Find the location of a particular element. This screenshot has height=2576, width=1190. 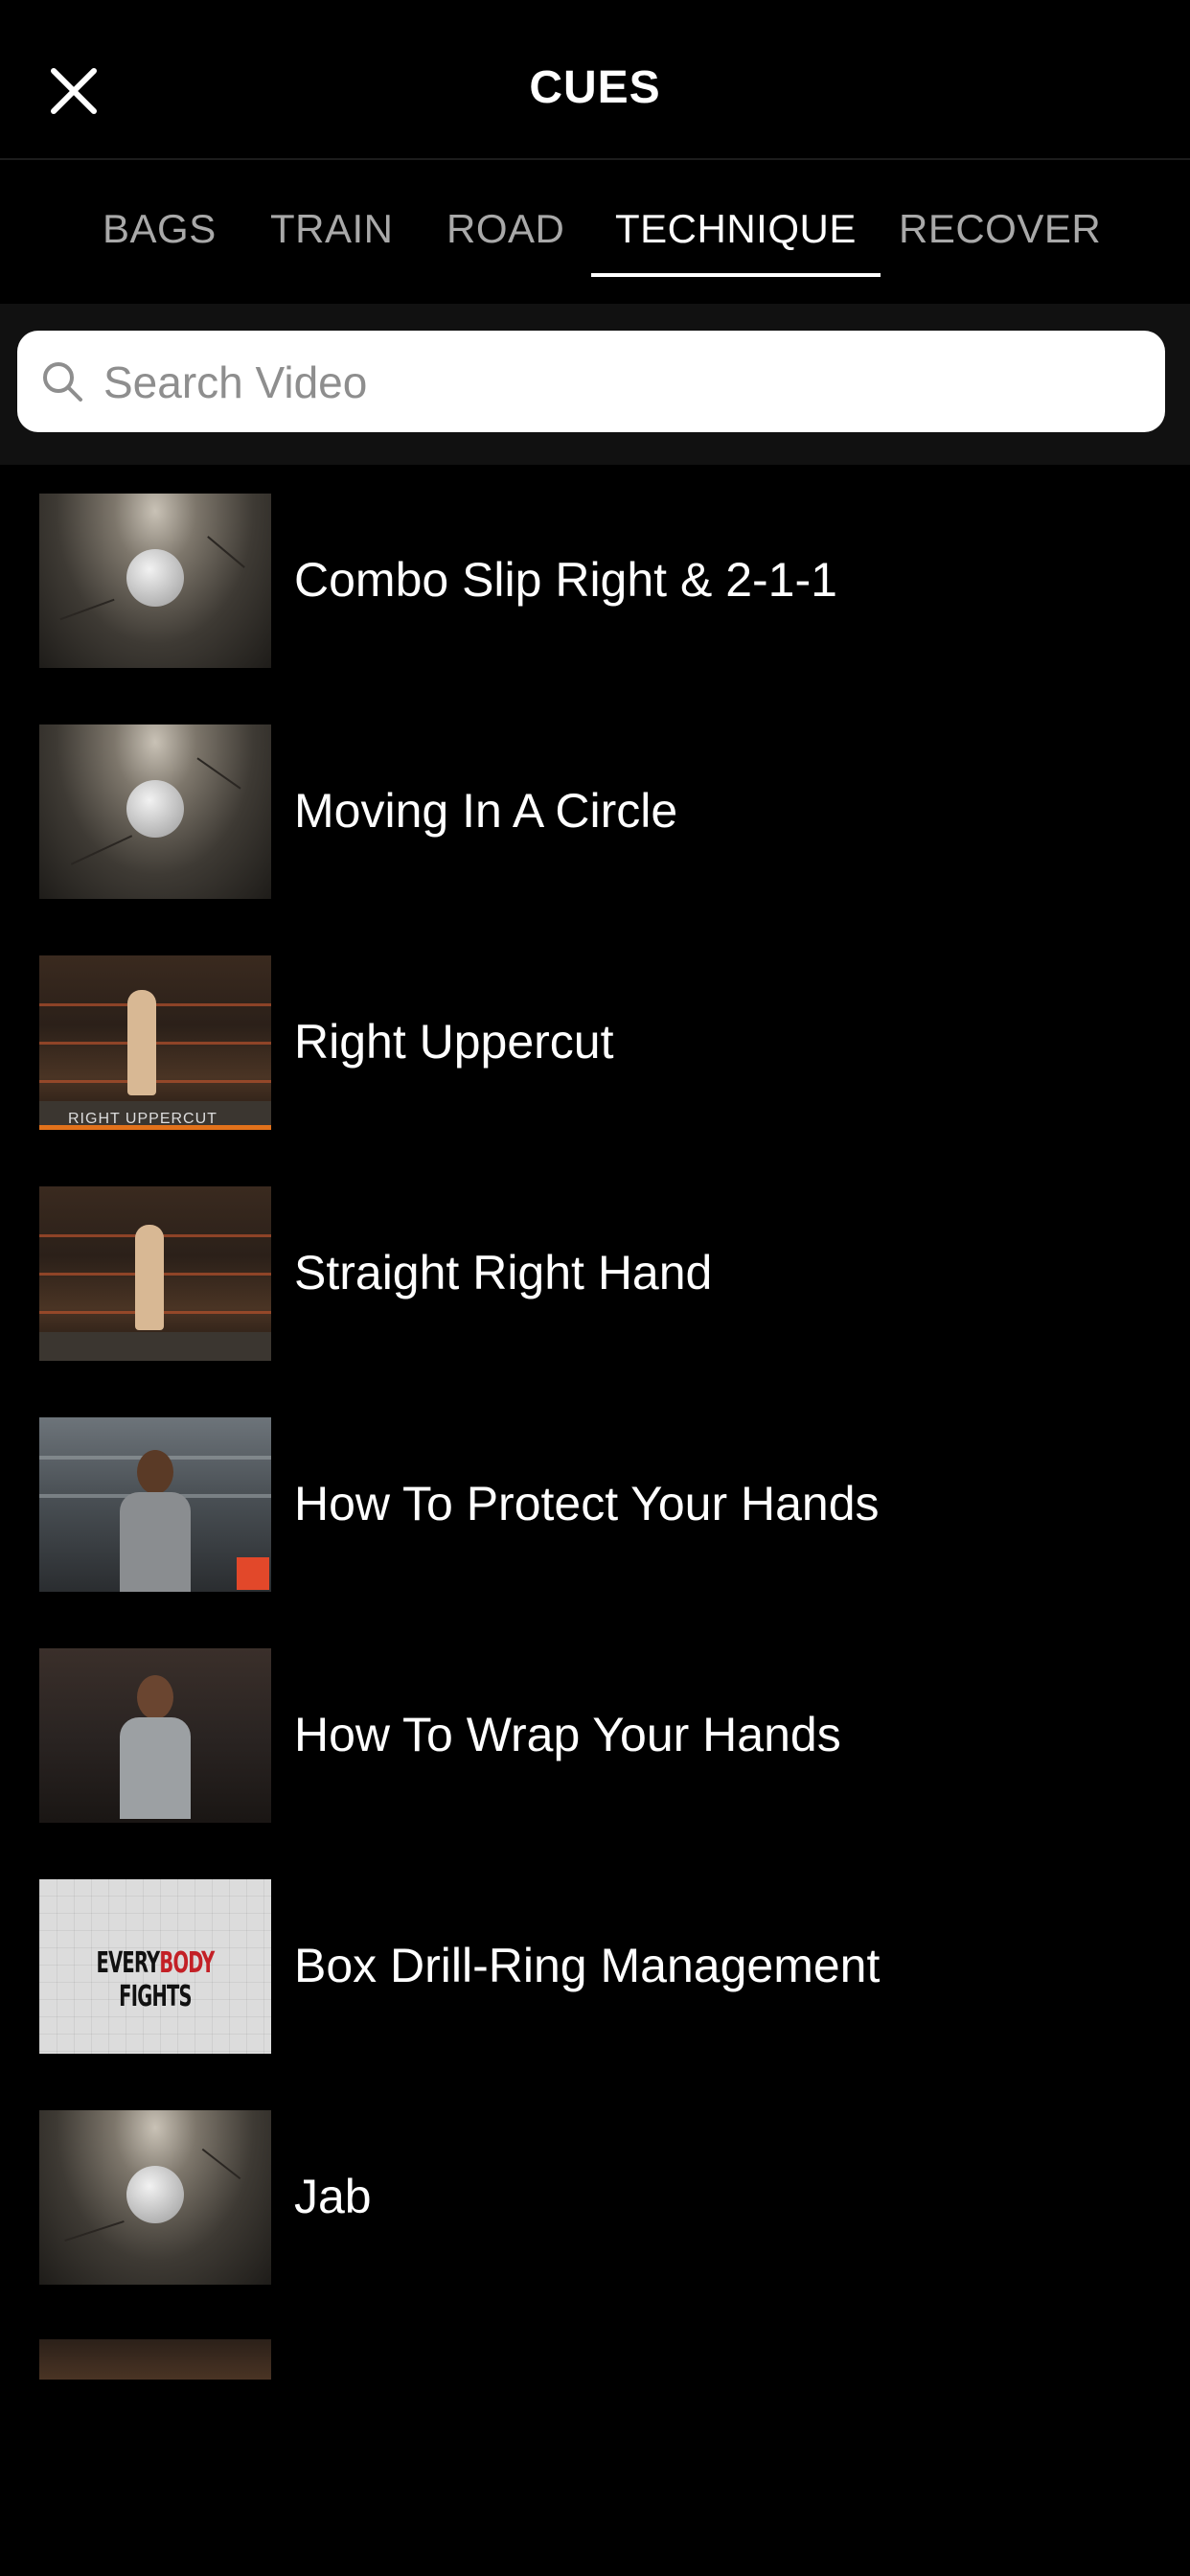

search-bar-container is located at coordinates (595, 384).